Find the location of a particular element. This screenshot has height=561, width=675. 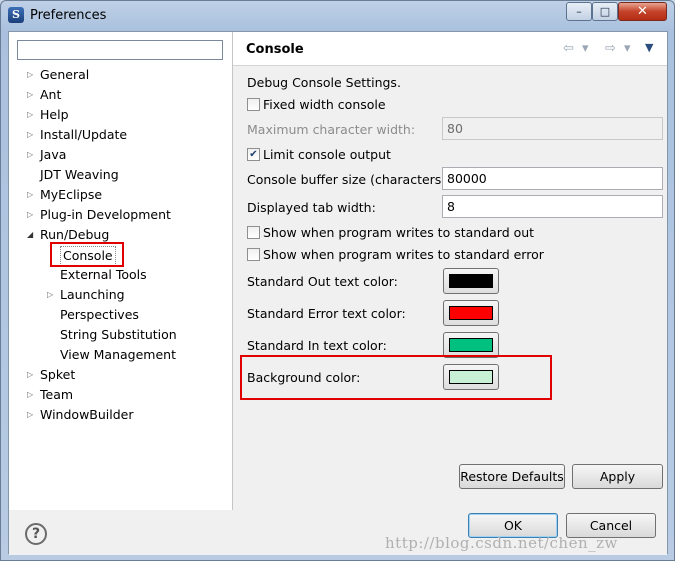

back-nav-icon: ⇦ ▾ is located at coordinates (577, 48).